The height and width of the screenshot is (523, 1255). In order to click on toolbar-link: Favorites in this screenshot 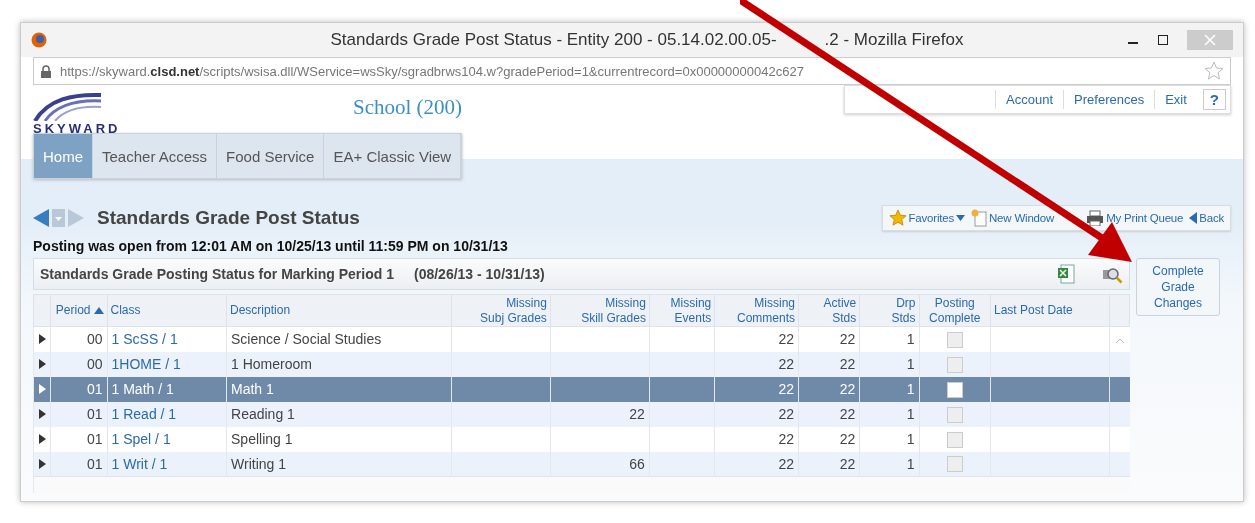, I will do `click(926, 218)`.